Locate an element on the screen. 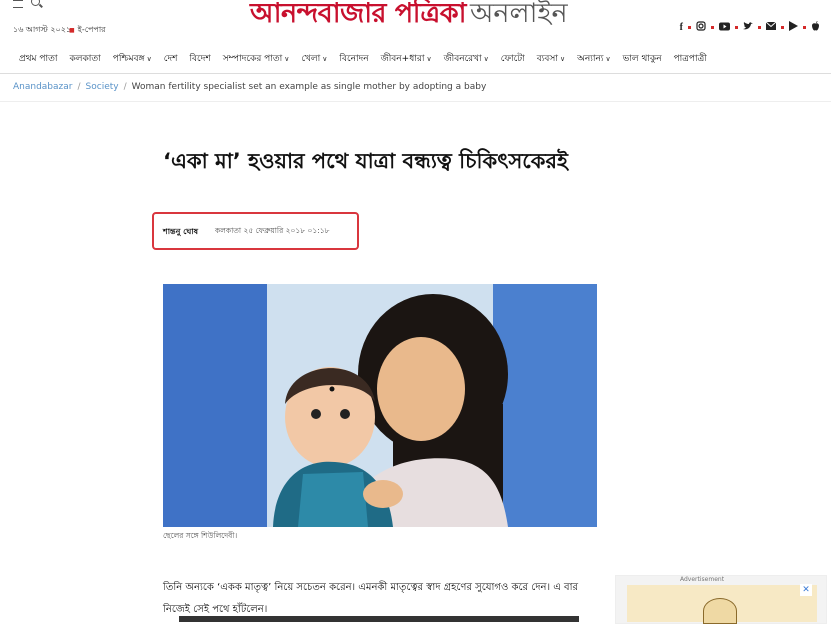 The height and width of the screenshot is (624, 831). nav-item: দেশ is located at coordinates (171, 58).